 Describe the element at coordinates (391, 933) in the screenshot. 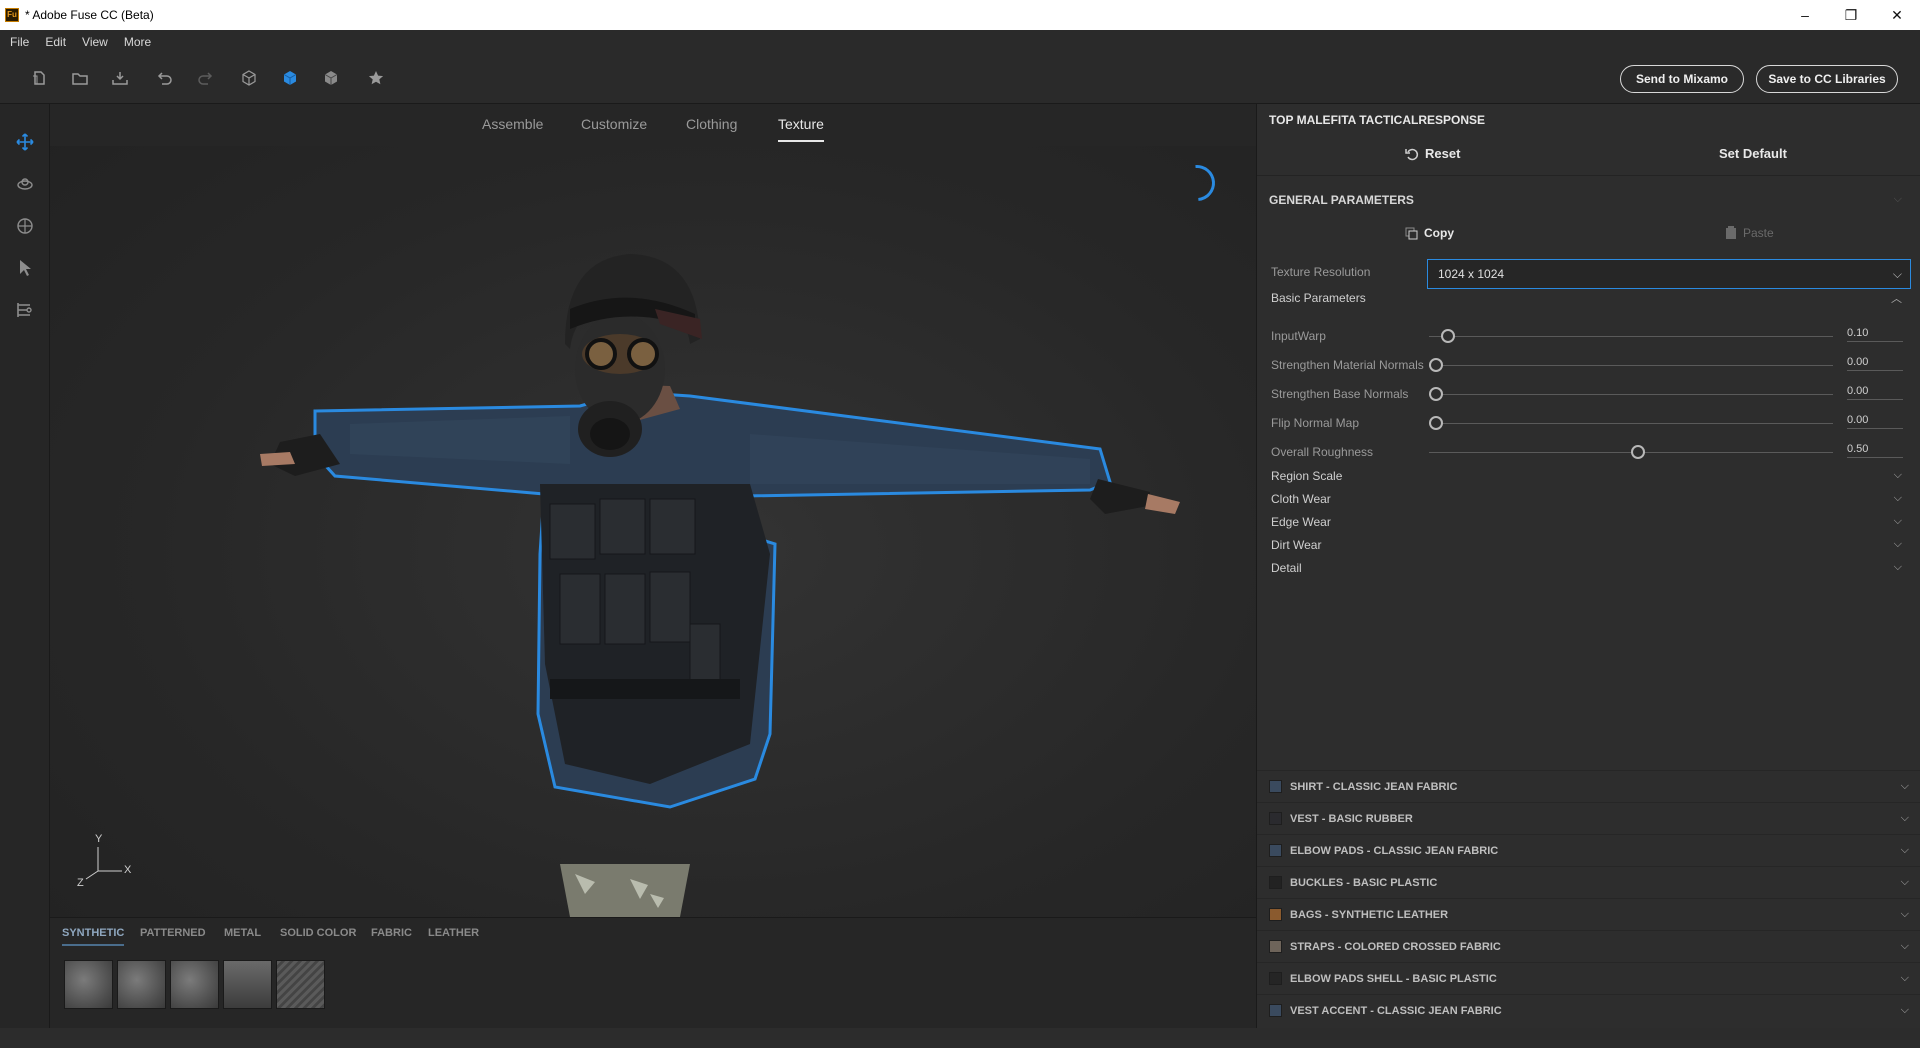

I see `material-tab-fabric: FABRIC` at that location.